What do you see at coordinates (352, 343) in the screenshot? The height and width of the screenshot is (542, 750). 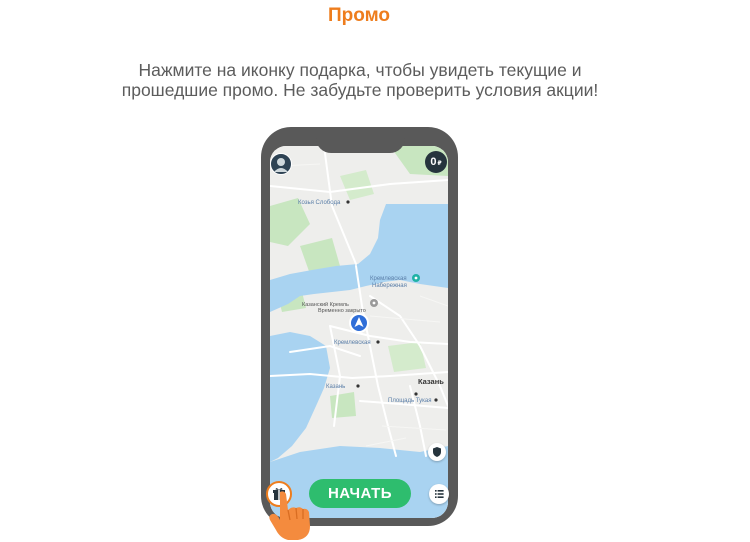 I see `map-label-kremlevskaya: Кремлевская` at bounding box center [352, 343].